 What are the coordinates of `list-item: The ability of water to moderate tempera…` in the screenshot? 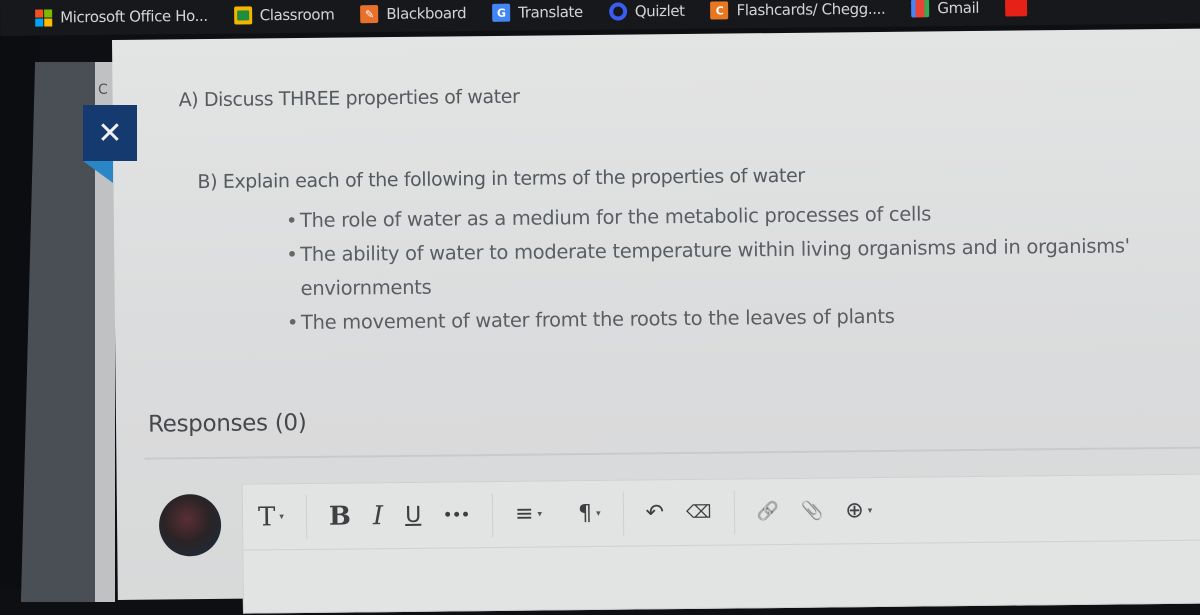 It's located at (716, 267).